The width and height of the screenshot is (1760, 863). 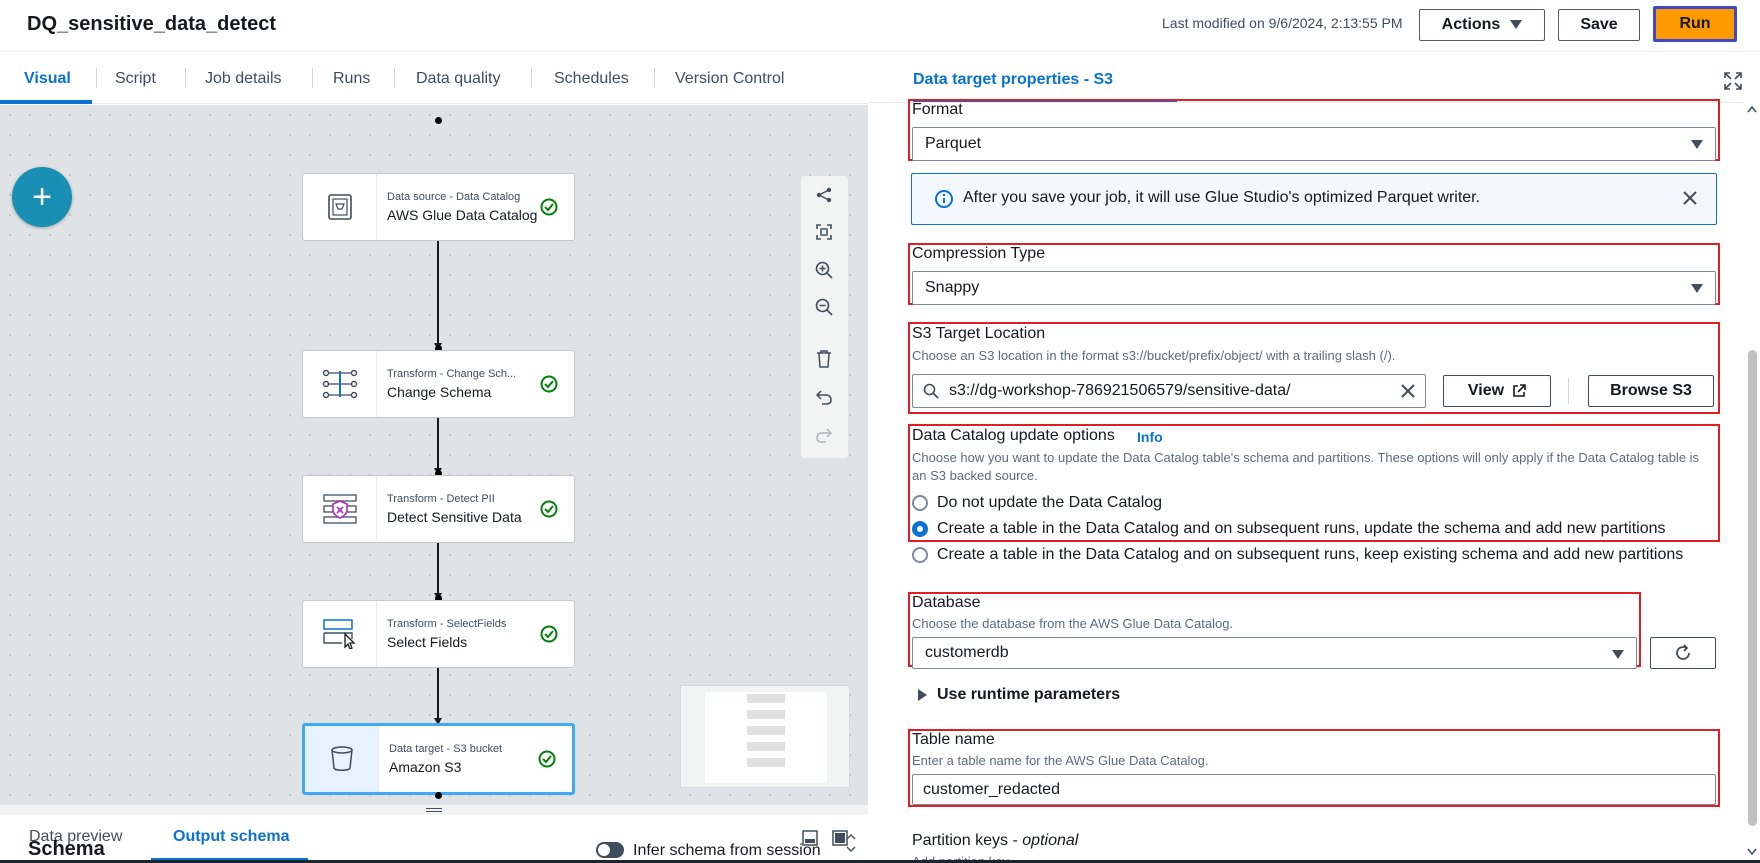 What do you see at coordinates (462, 215) in the screenshot?
I see `node-name-label: AWS Glue Data Catalog` at bounding box center [462, 215].